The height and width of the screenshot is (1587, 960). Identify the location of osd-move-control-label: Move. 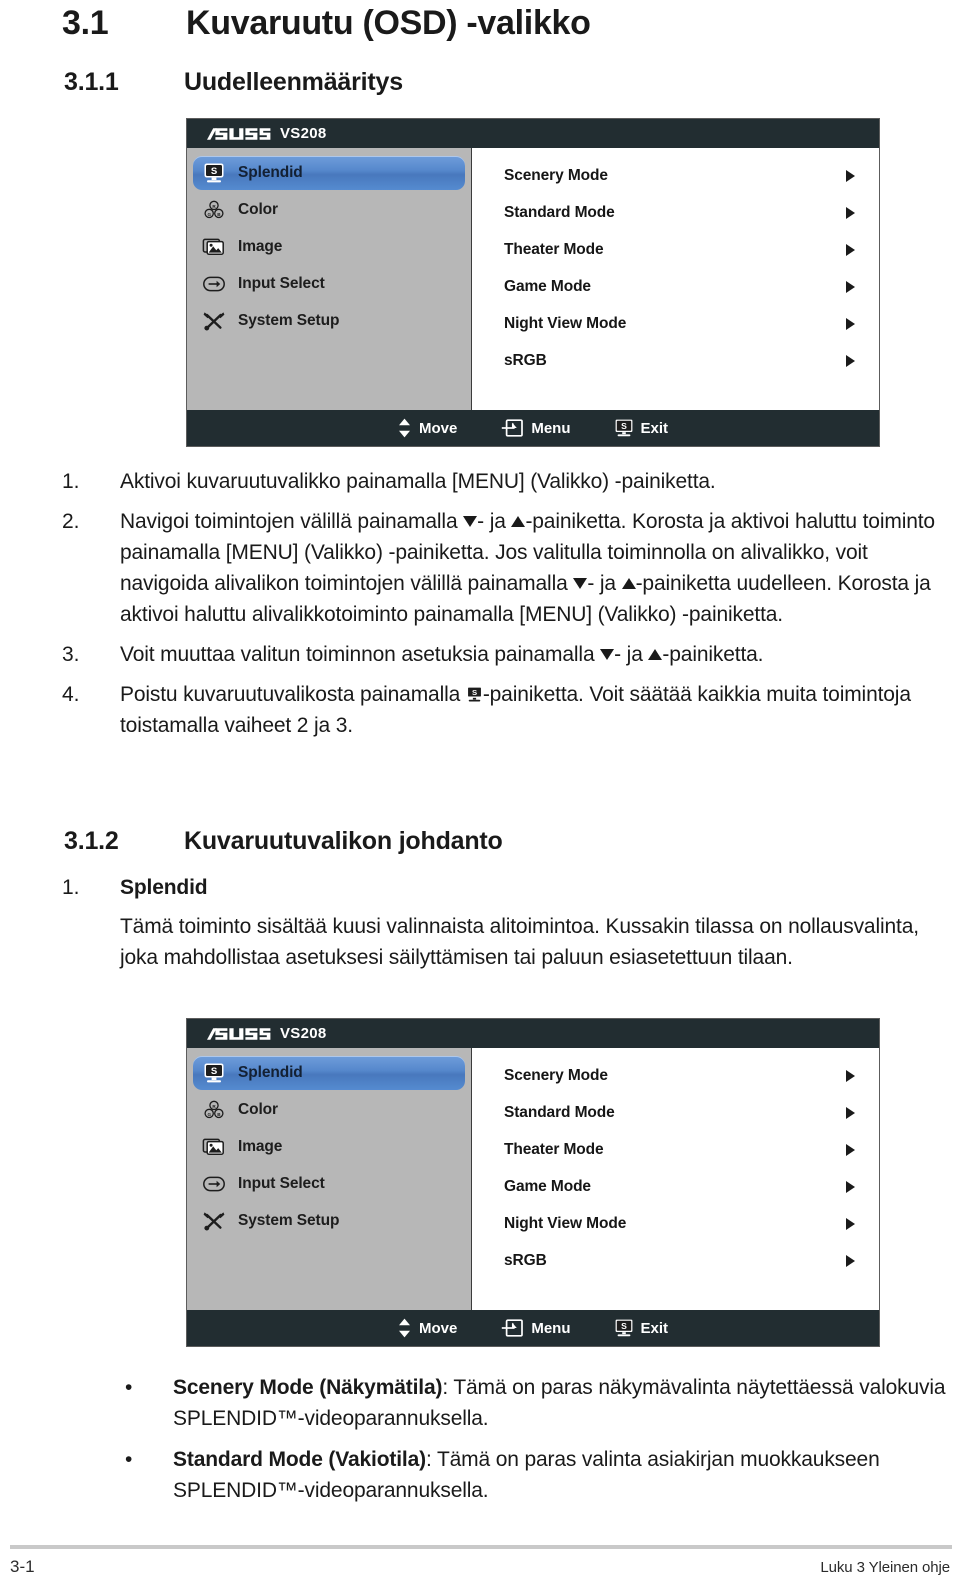
(438, 428).